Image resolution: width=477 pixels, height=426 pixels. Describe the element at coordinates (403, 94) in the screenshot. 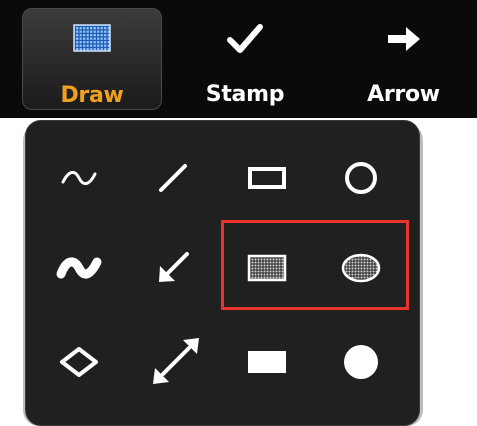

I see `arrow-label: Arrow` at that location.